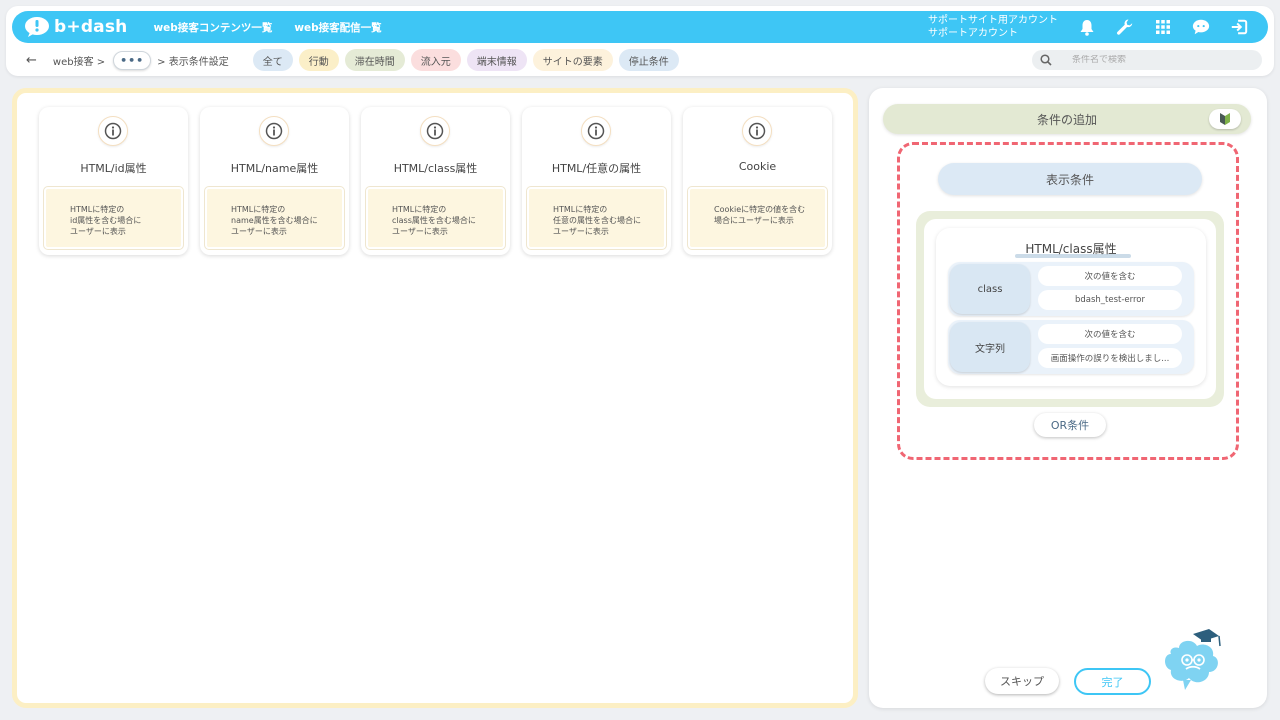 The image size is (1280, 720). Describe the element at coordinates (648, 60) in the screenshot. I see `filter-stop-condition: 停止条件` at that location.